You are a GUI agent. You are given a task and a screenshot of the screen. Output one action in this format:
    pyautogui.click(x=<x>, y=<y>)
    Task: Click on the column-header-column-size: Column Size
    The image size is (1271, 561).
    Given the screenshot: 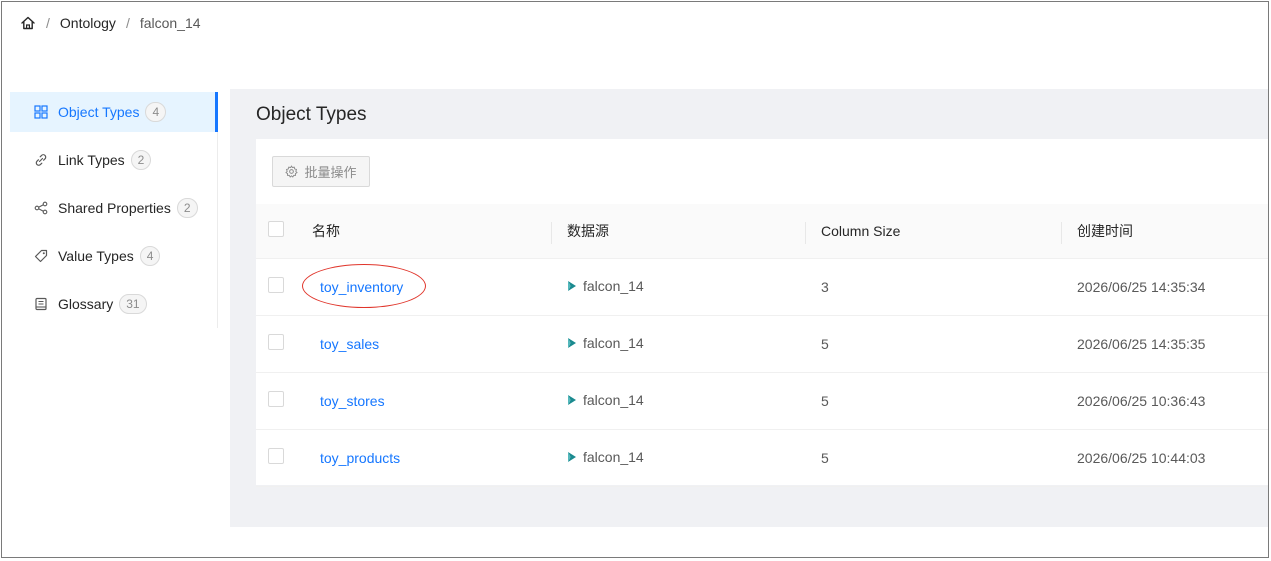 What is the action you would take?
    pyautogui.click(x=861, y=230)
    